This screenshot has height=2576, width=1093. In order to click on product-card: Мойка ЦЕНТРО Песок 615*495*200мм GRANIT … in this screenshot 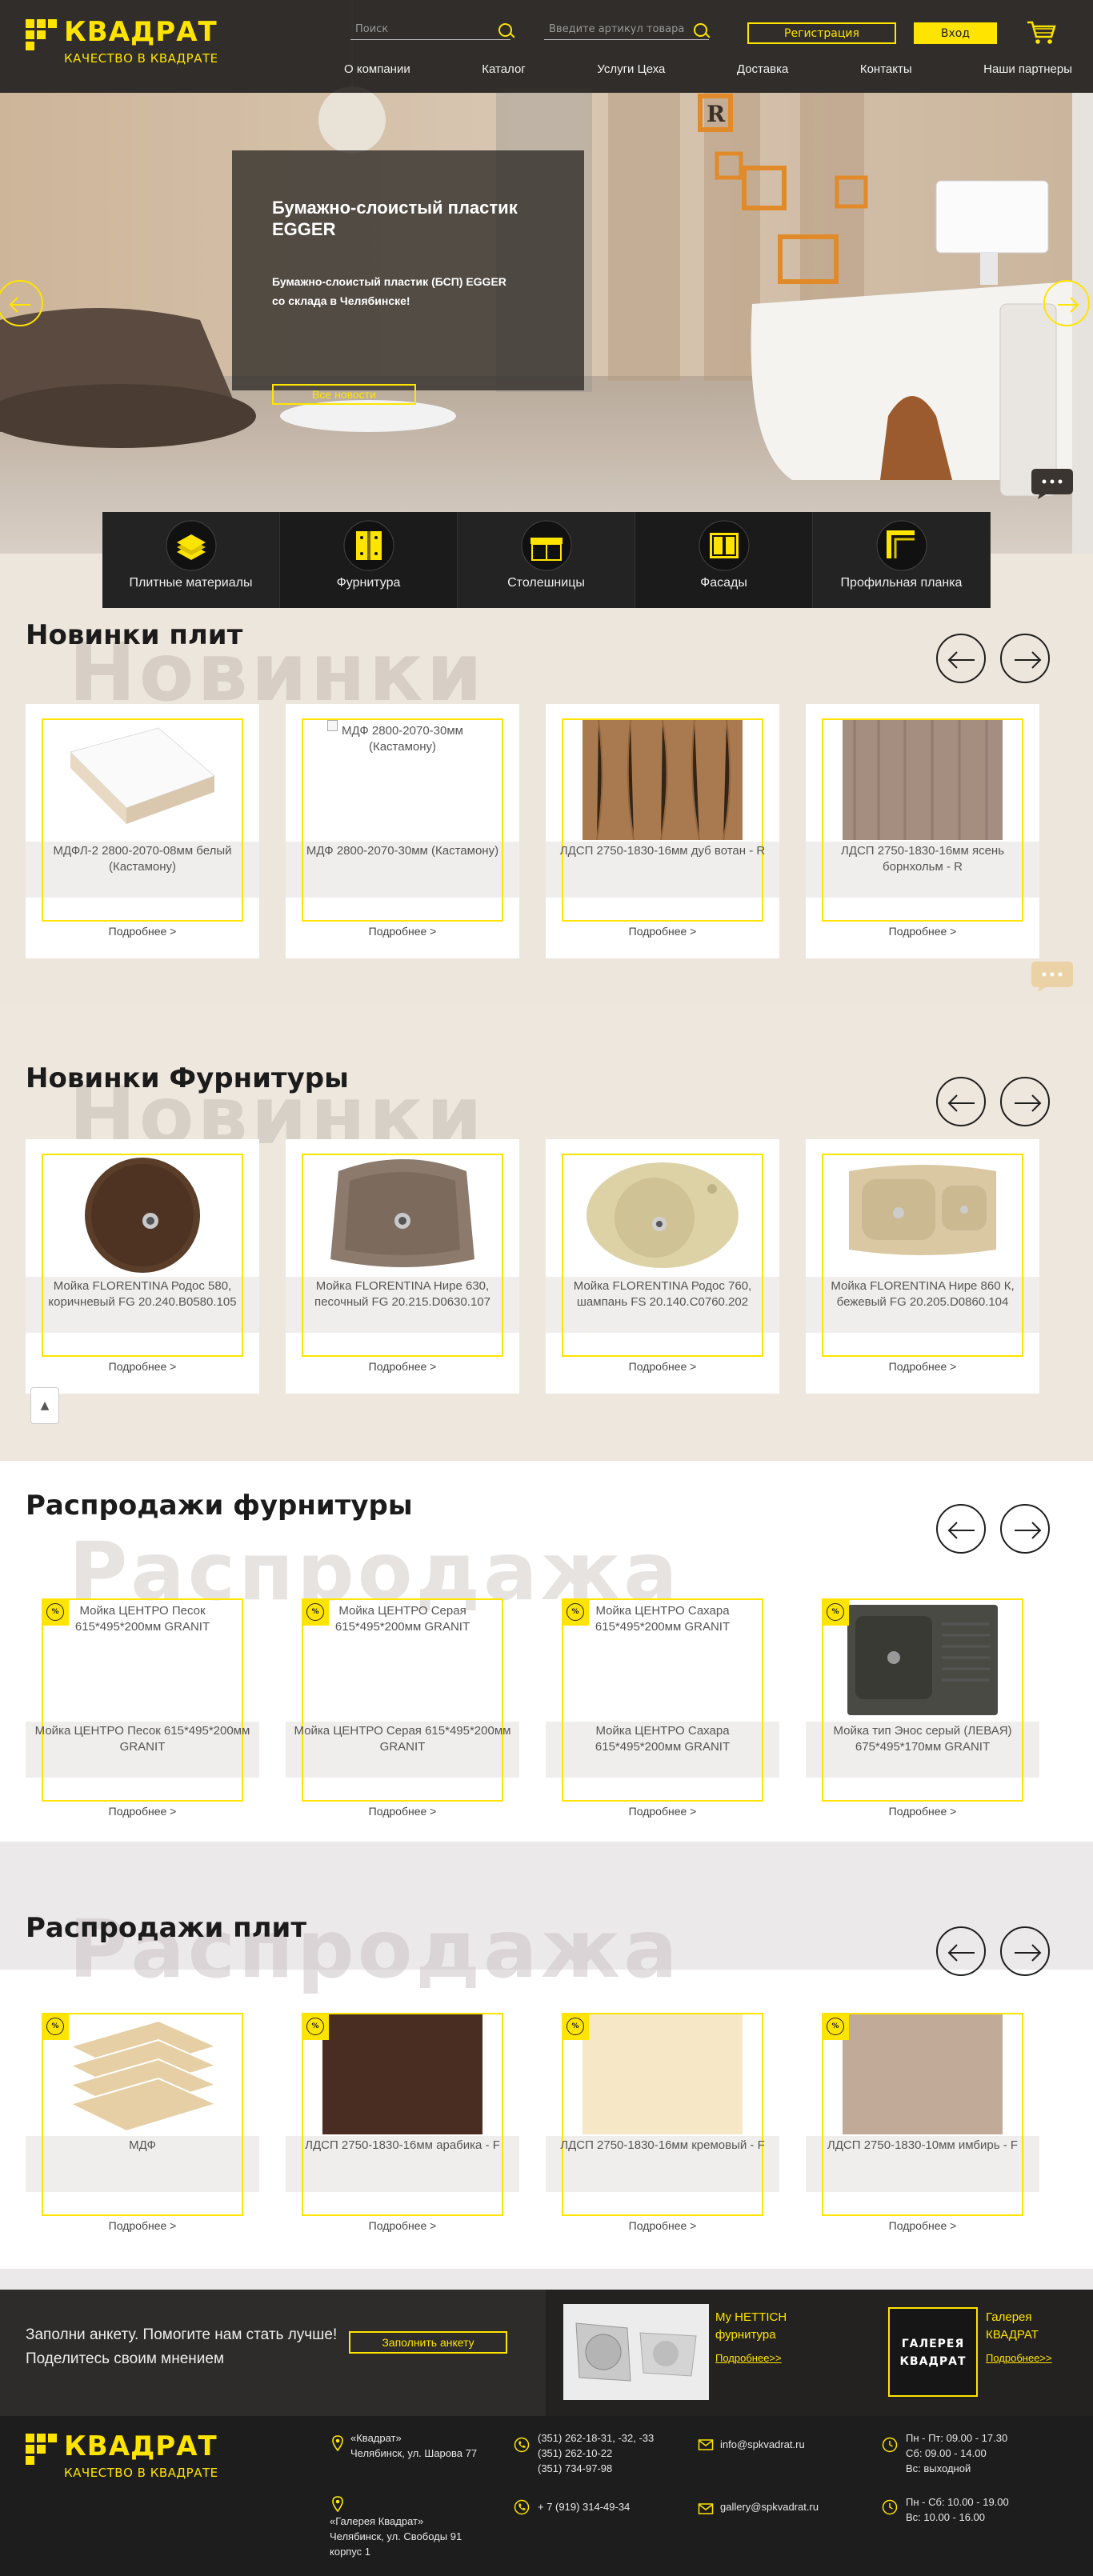, I will do `click(142, 1711)`.